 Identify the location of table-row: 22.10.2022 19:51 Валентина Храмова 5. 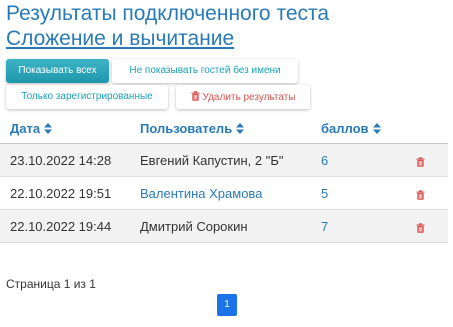
(224, 193).